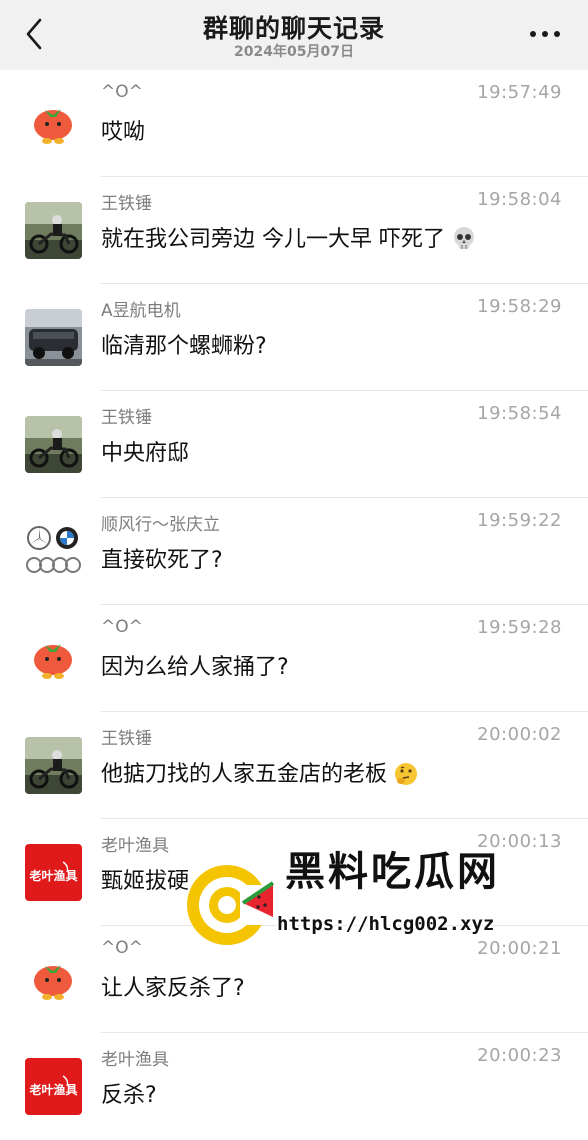  Describe the element at coordinates (519, 520) in the screenshot. I see `message-time: 19:59:22` at that location.